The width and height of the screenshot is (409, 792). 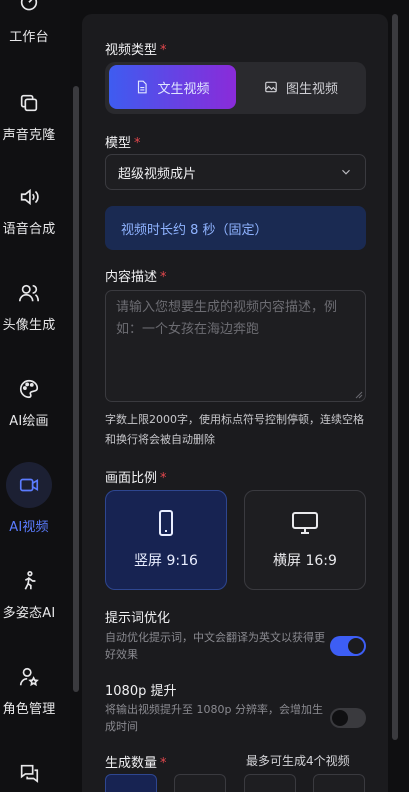 What do you see at coordinates (29, 613) in the screenshot?
I see `sidebar-item-label: 多姿态AI` at bounding box center [29, 613].